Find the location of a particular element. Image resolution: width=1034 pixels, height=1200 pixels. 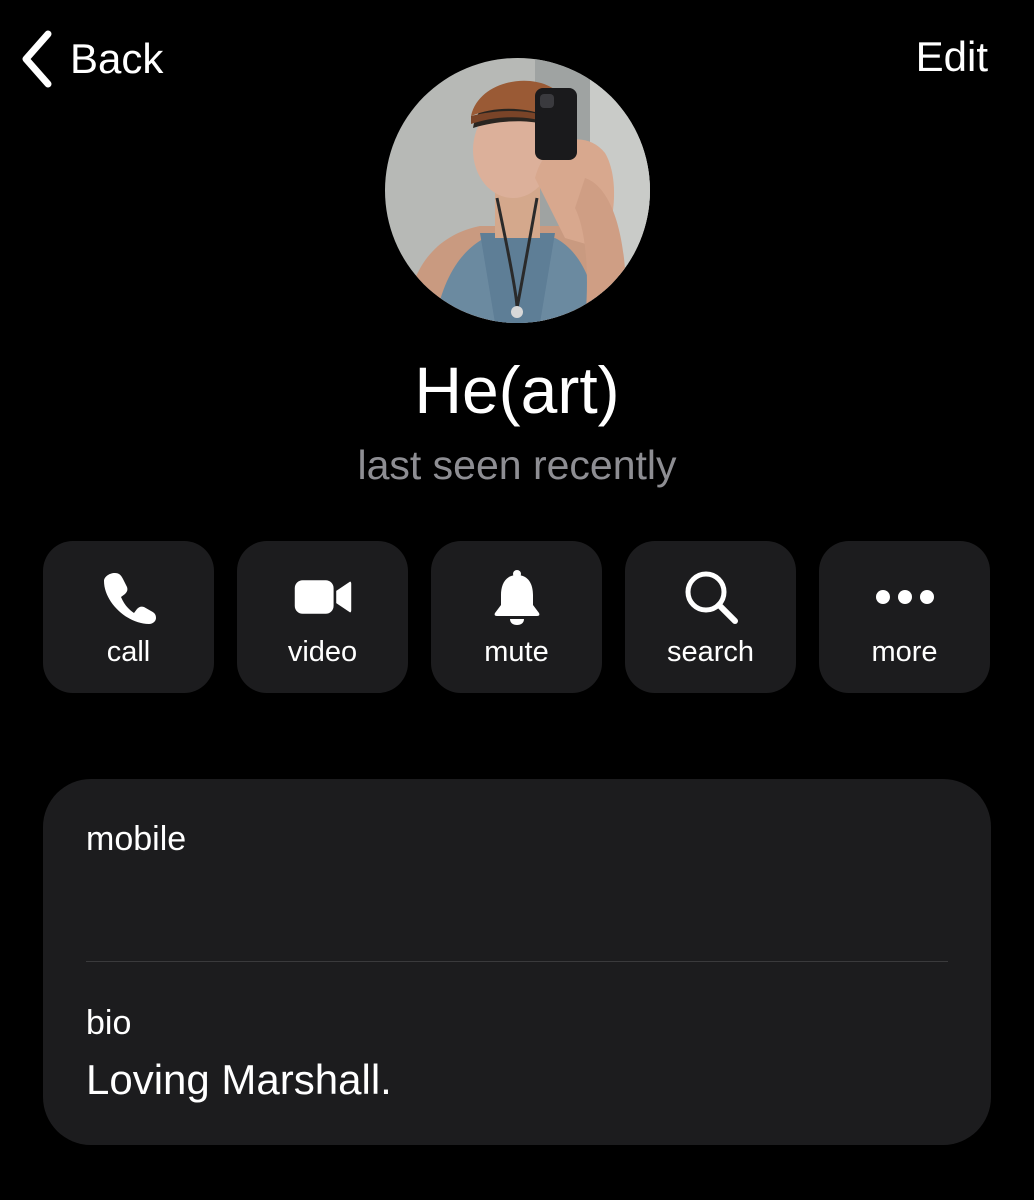

call-label: call is located at coordinates (128, 652).